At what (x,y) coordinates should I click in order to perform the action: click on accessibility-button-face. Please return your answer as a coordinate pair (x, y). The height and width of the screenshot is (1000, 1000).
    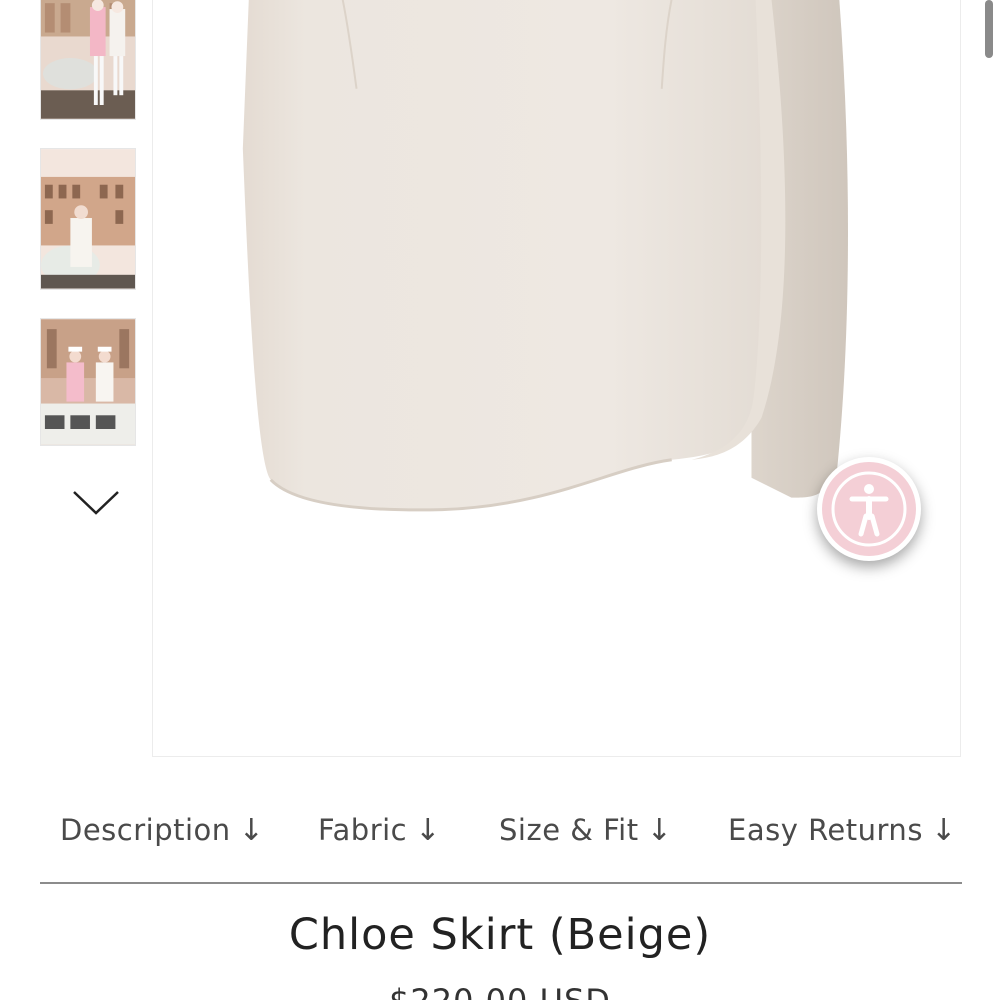
    Looking at the image, I should click on (869, 509).